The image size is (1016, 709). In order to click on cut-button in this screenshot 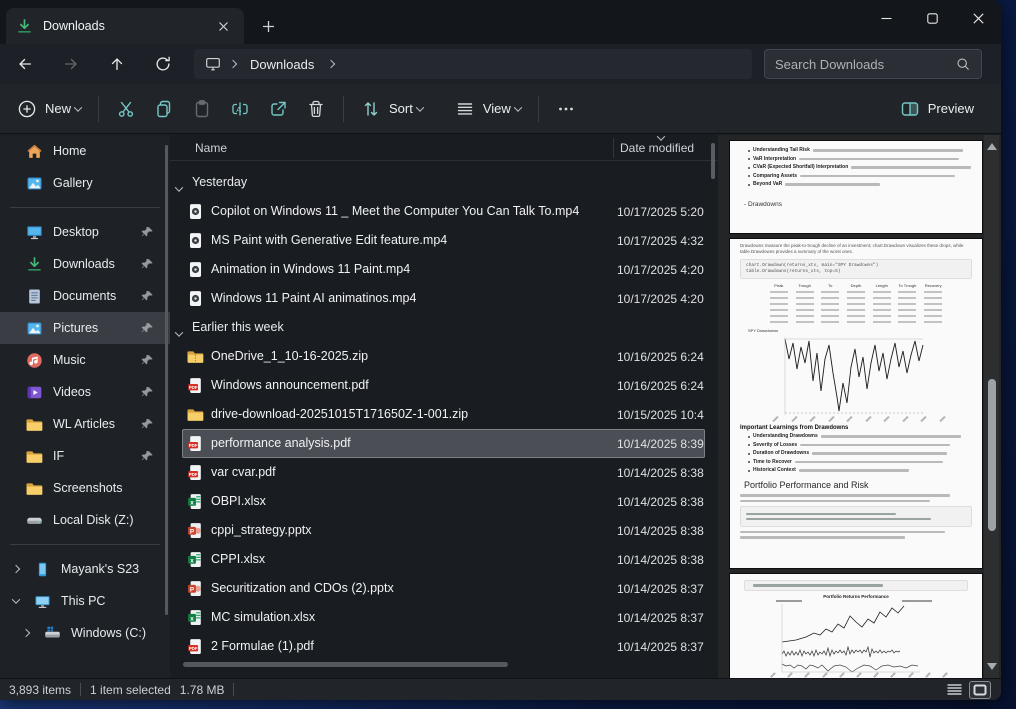, I will do `click(126, 109)`.